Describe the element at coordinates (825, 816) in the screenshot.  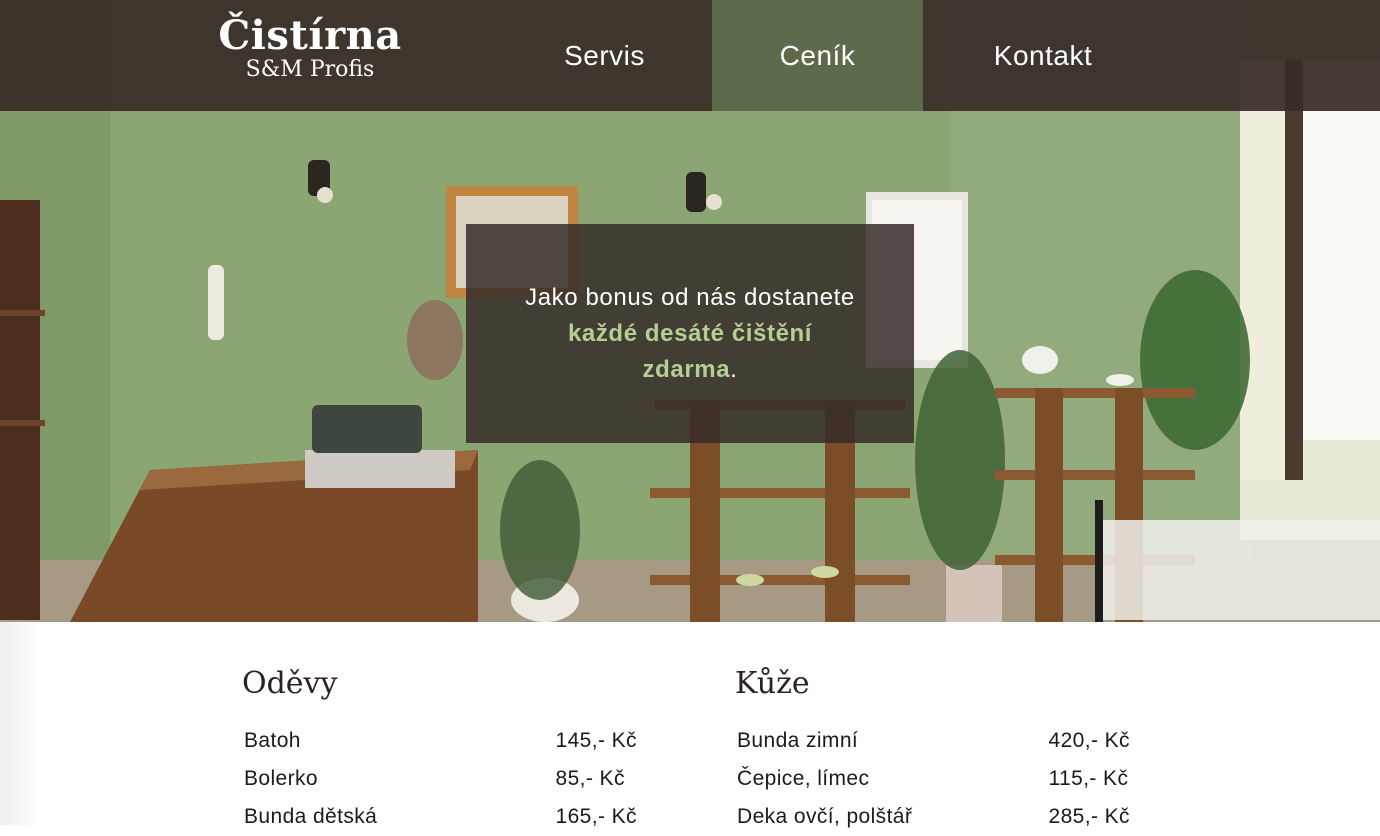
I see `item-name: Deka ovčí, polštář` at that location.